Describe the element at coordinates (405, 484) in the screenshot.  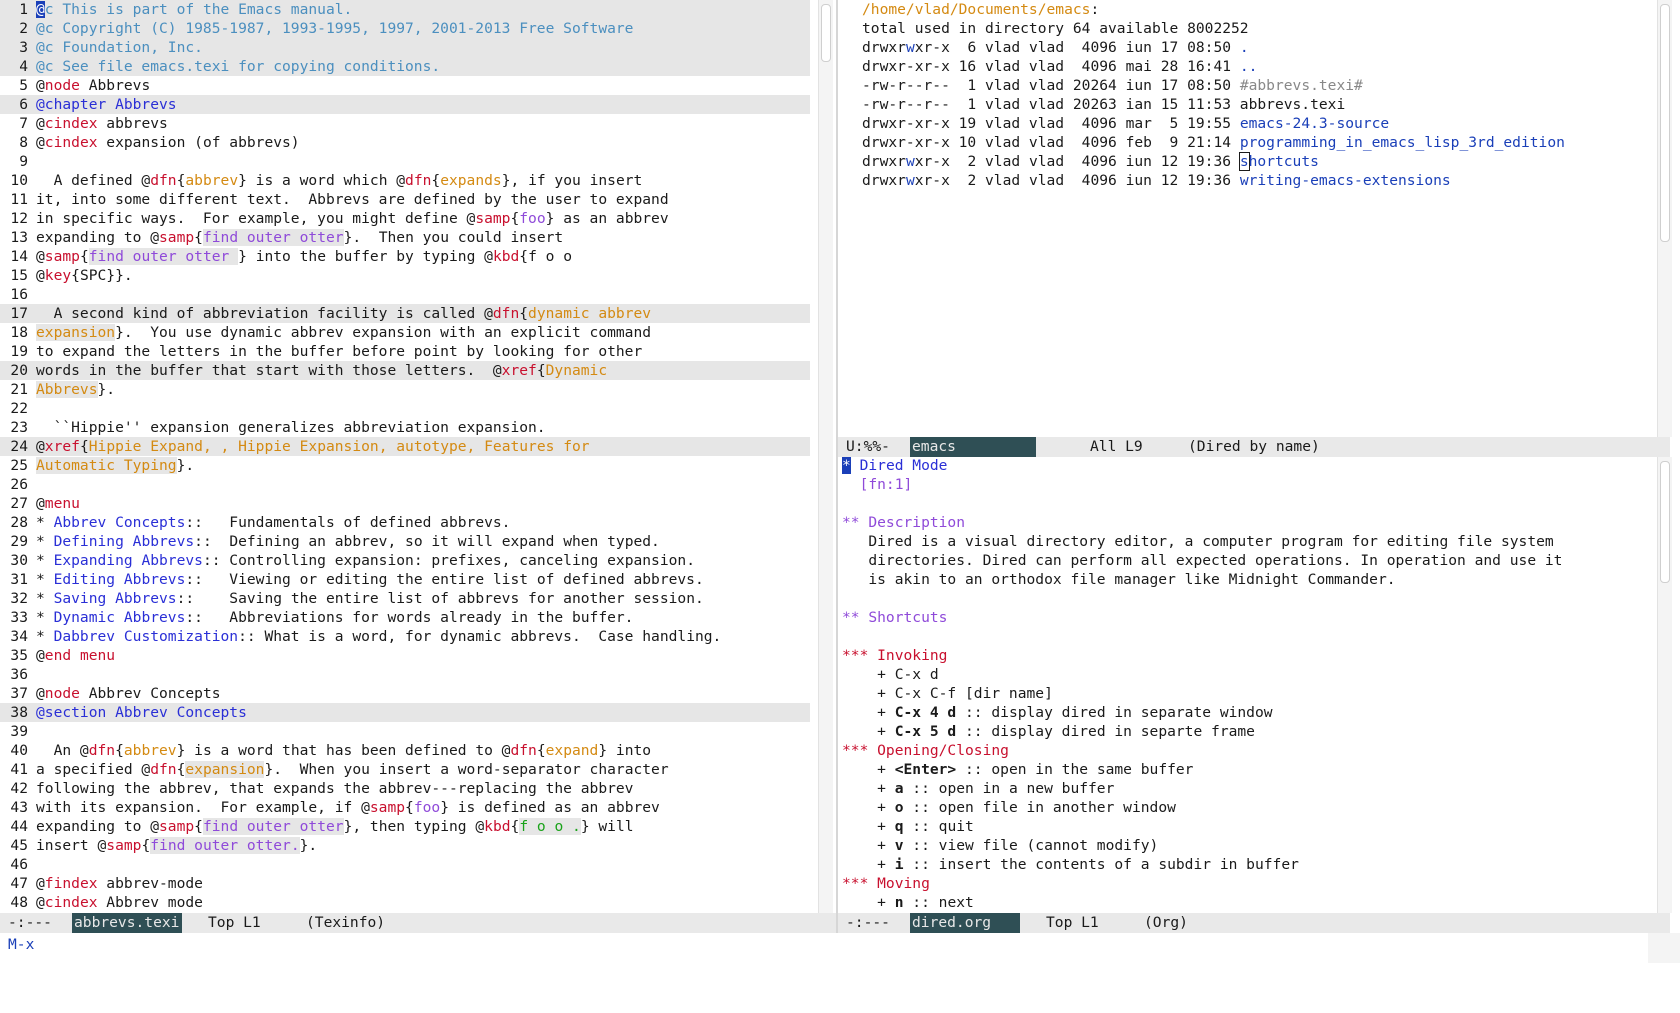
I see `texinfo-line: 26` at that location.